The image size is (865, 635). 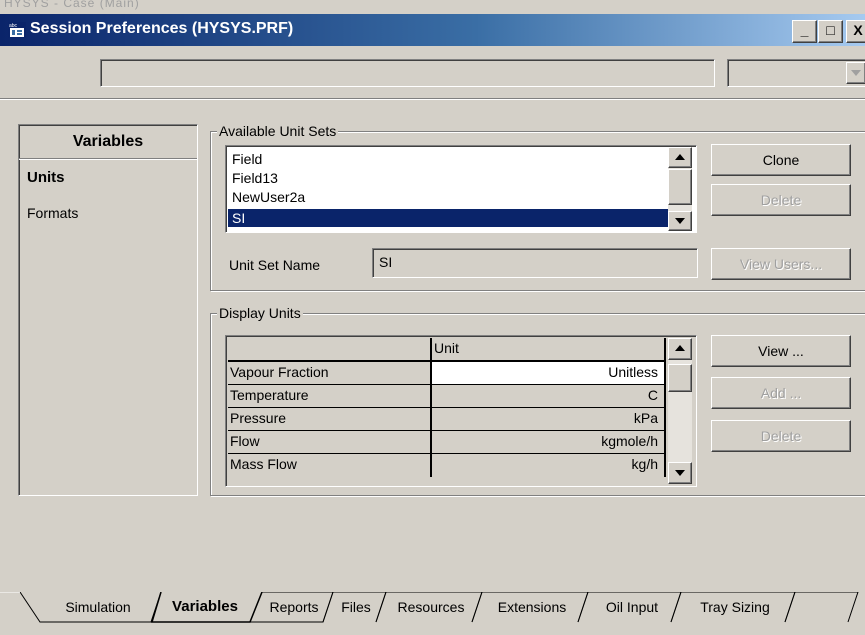 I want to click on dropdown-button, so click(x=855, y=73).